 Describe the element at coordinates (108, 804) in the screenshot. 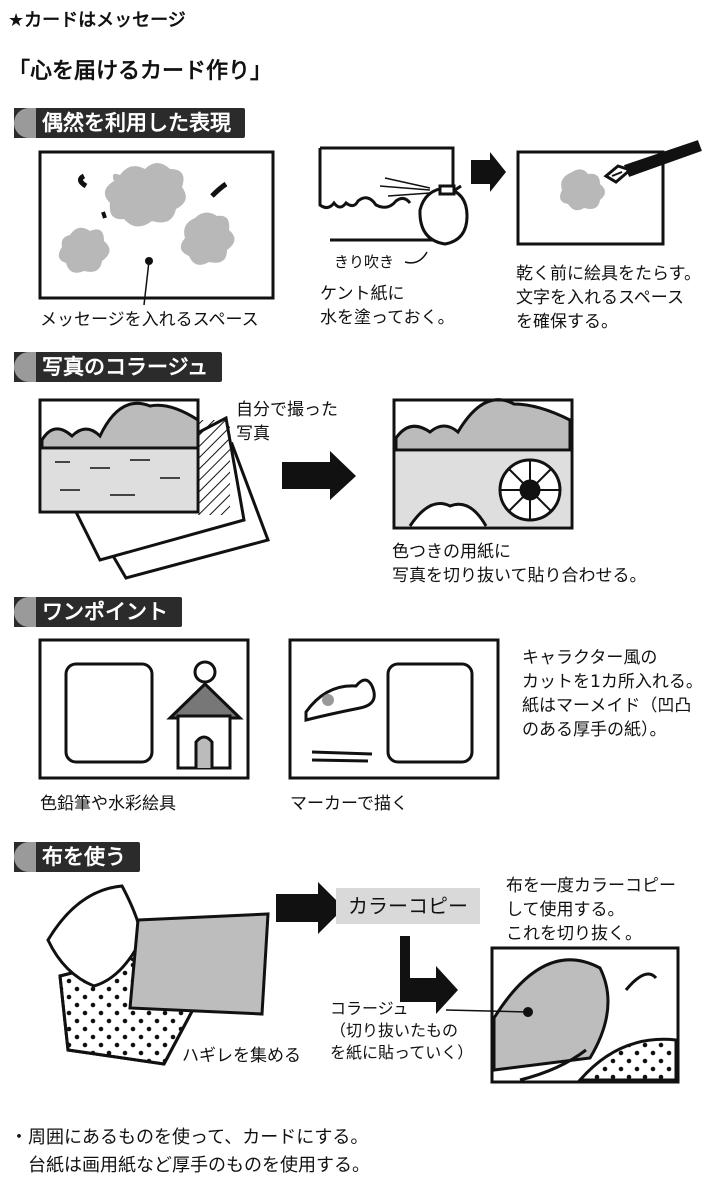

I see `label-pencil: 色鉛筆や水彩絵具` at that location.